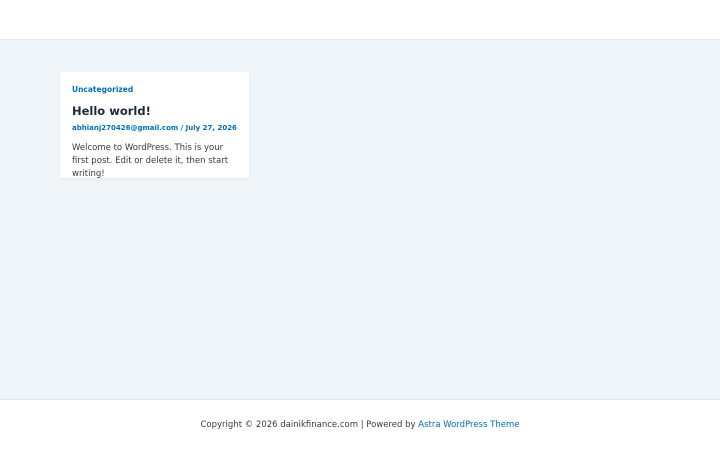 Image resolution: width=720 pixels, height=450 pixels. What do you see at coordinates (468, 425) in the screenshot?
I see `footer-theme-link: Astra WordPress Theme` at bounding box center [468, 425].